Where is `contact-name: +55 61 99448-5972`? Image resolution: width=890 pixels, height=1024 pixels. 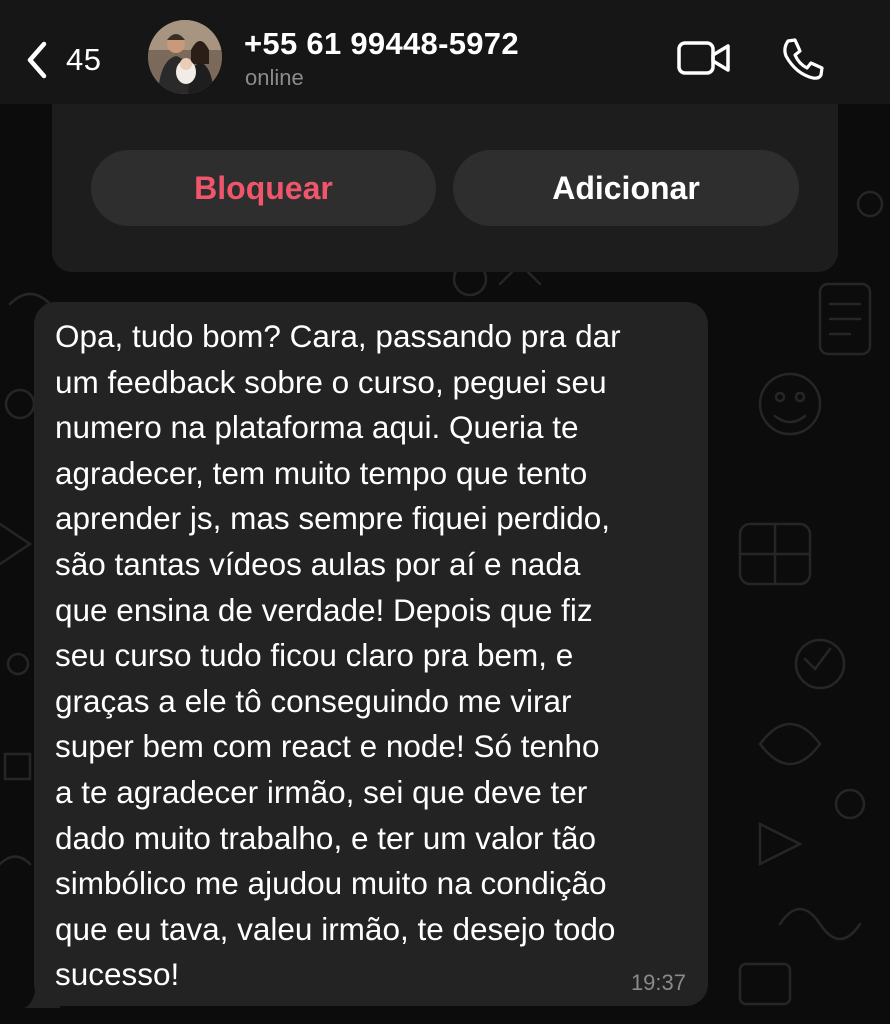 contact-name: +55 61 99448-5972 is located at coordinates (381, 44).